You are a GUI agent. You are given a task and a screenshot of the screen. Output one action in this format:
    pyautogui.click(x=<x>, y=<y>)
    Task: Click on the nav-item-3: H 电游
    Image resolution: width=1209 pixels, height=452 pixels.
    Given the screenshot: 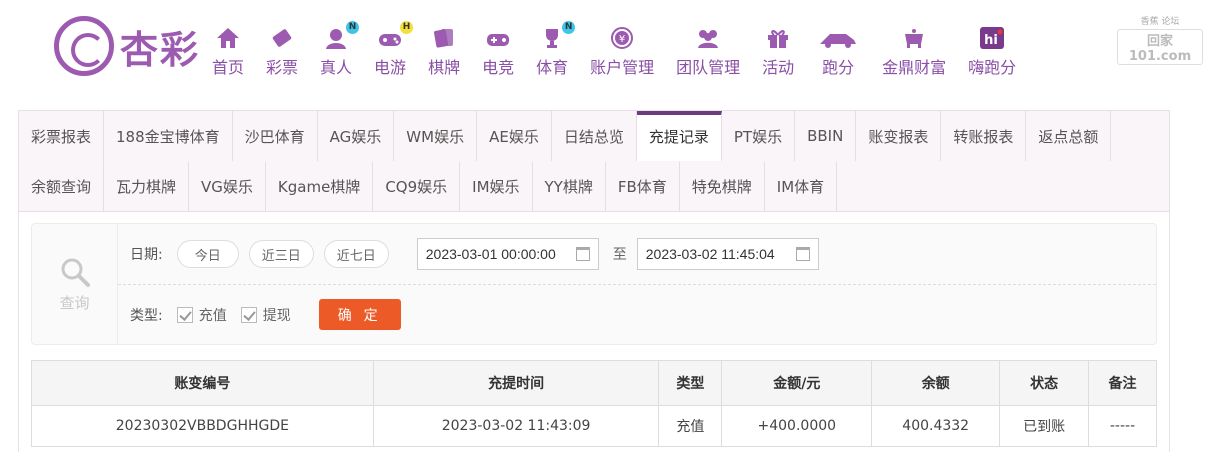 What is the action you would take?
    pyautogui.click(x=394, y=49)
    